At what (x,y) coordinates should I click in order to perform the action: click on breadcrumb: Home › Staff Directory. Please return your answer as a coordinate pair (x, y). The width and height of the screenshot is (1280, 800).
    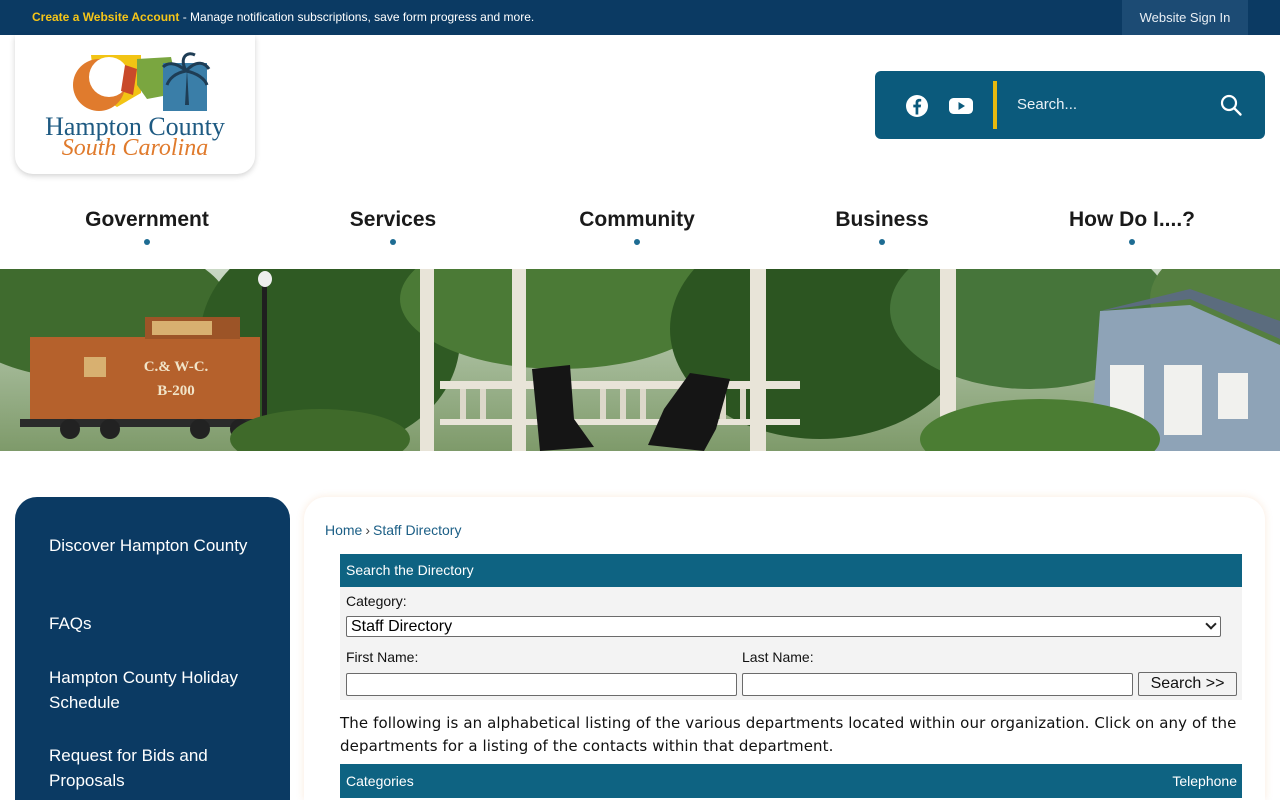
    Looking at the image, I should click on (393, 530).